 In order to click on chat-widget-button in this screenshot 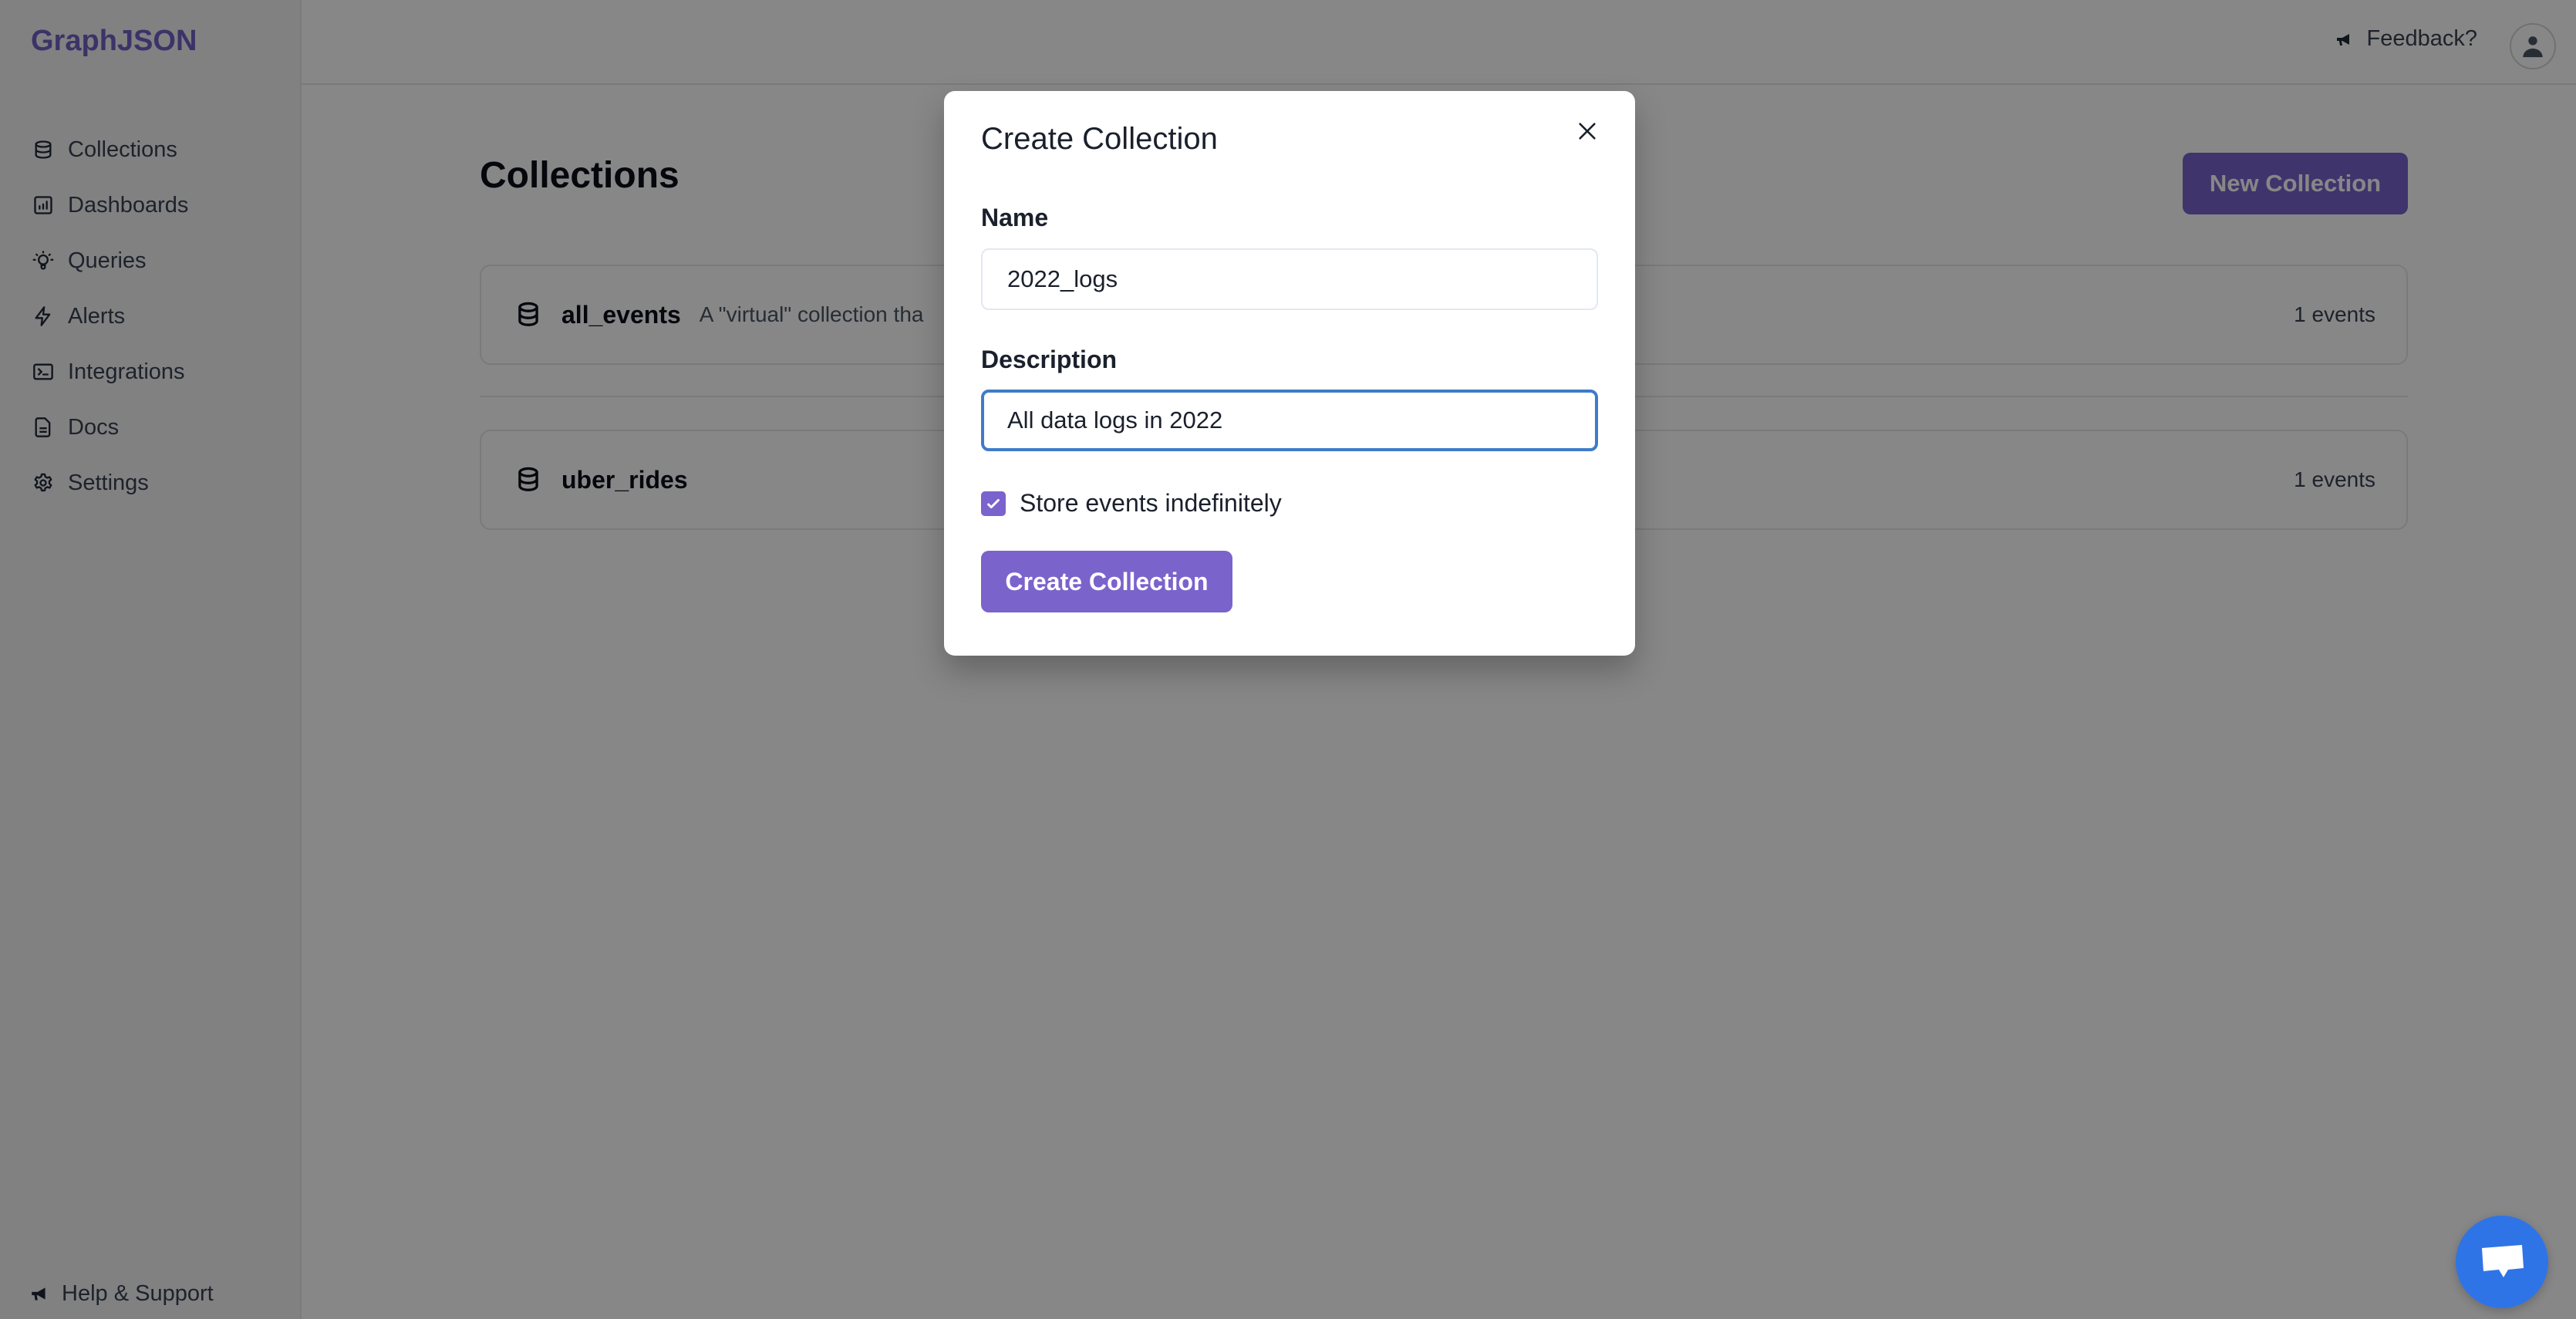, I will do `click(2502, 1262)`.